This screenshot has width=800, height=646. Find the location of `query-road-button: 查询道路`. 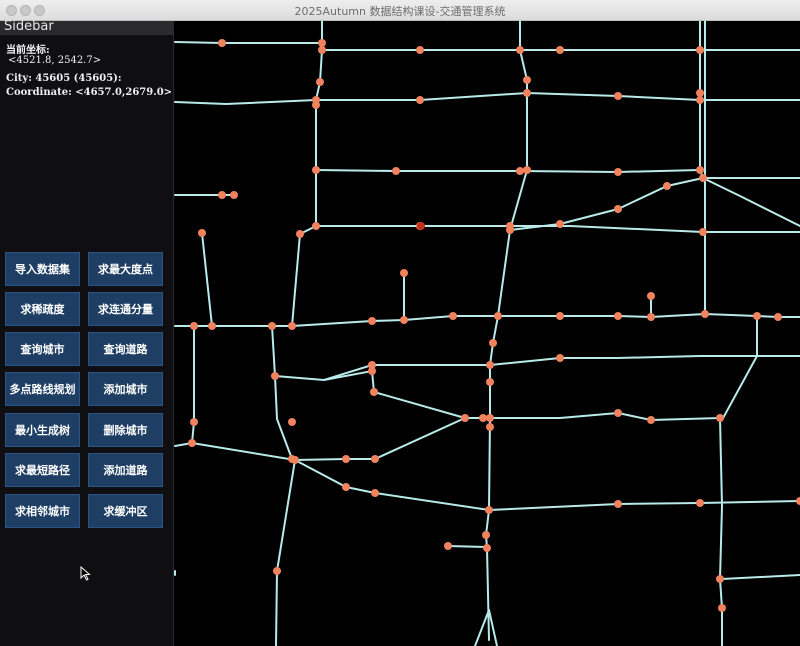

query-road-button: 查询道路 is located at coordinates (125, 349).